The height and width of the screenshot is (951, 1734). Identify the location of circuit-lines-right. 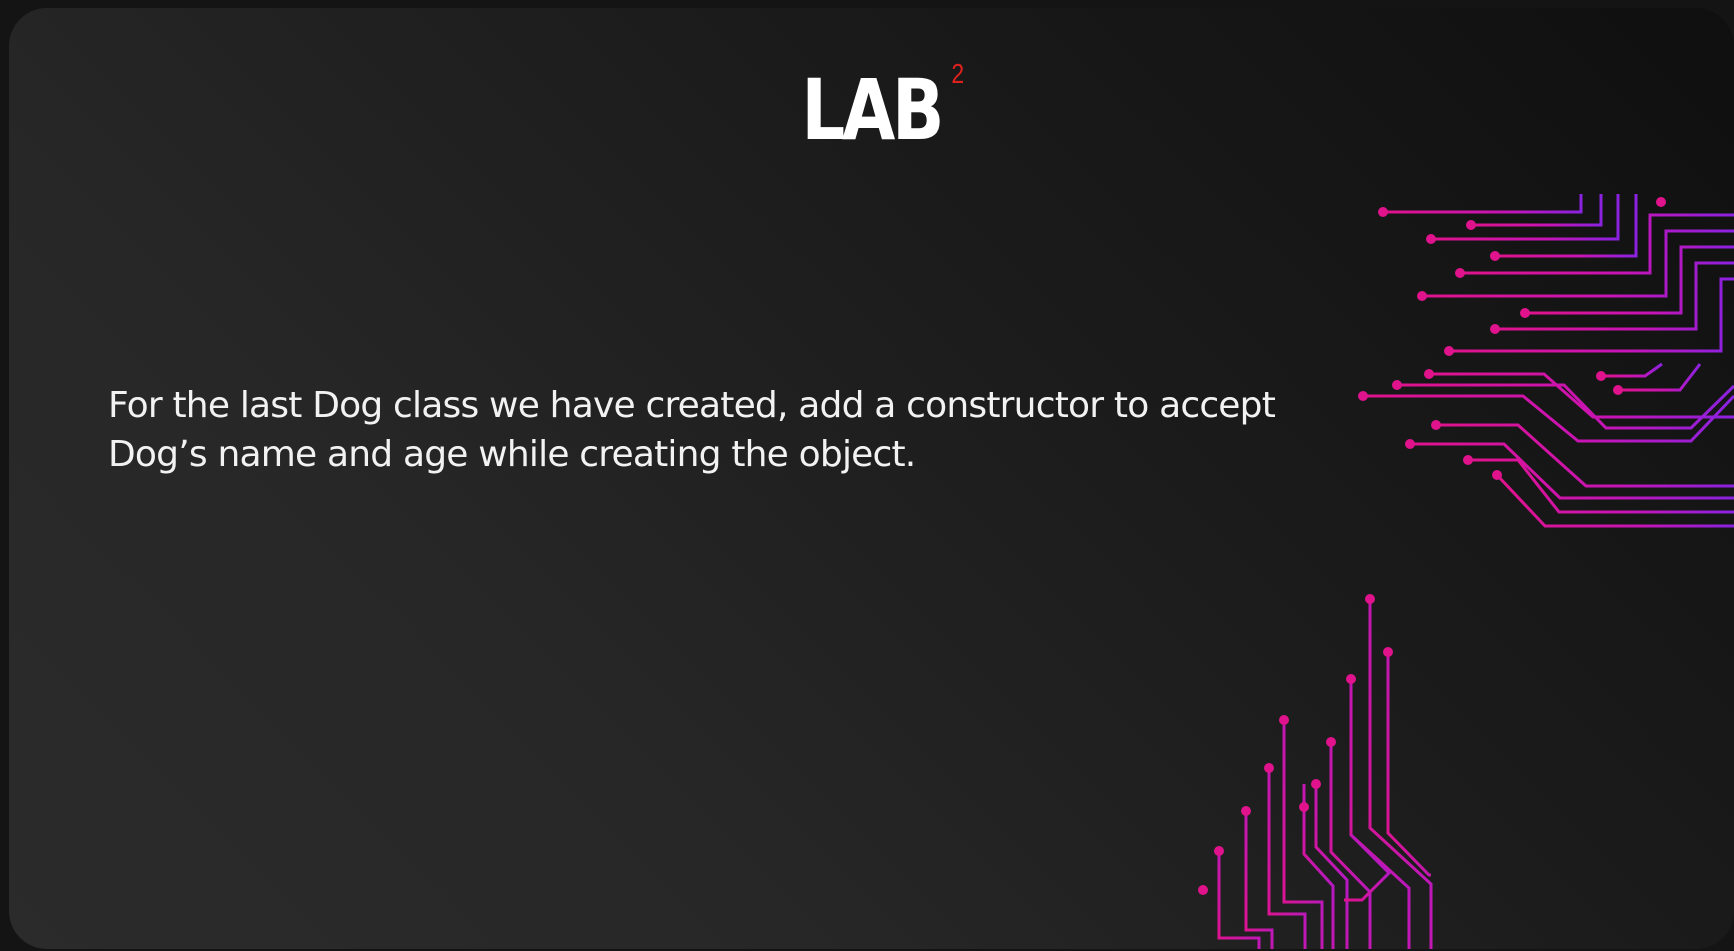
(1548, 361).